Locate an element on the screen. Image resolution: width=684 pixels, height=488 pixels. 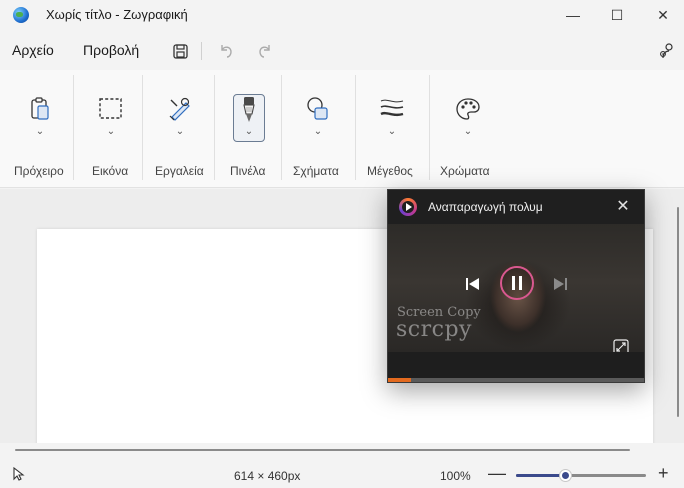
next-icon is located at coordinates (560, 285).